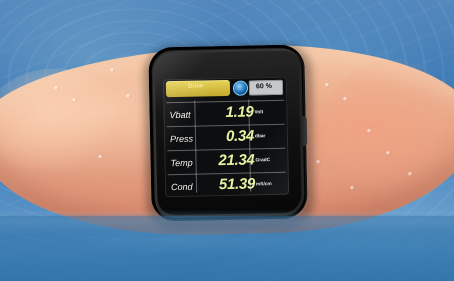  What do you see at coordinates (240, 88) in the screenshot?
I see `battery-status-icon` at bounding box center [240, 88].